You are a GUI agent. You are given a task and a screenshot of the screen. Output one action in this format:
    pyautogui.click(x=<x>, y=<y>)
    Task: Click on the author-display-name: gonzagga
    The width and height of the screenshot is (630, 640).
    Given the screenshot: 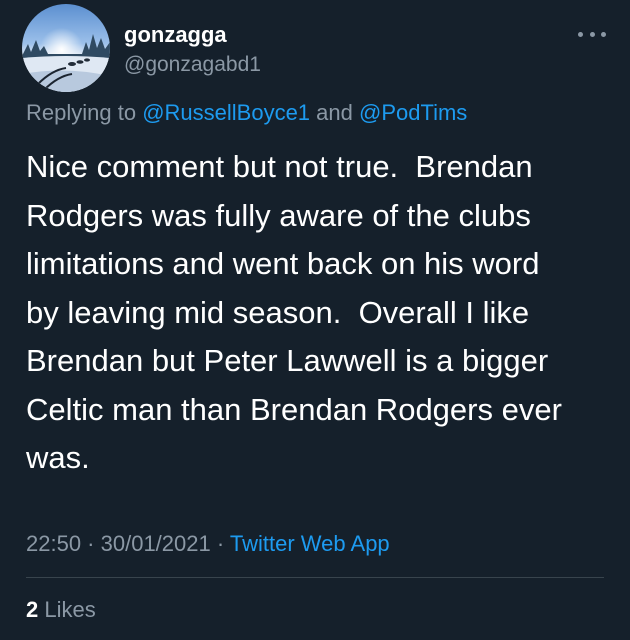 What is the action you would take?
    pyautogui.click(x=175, y=35)
    